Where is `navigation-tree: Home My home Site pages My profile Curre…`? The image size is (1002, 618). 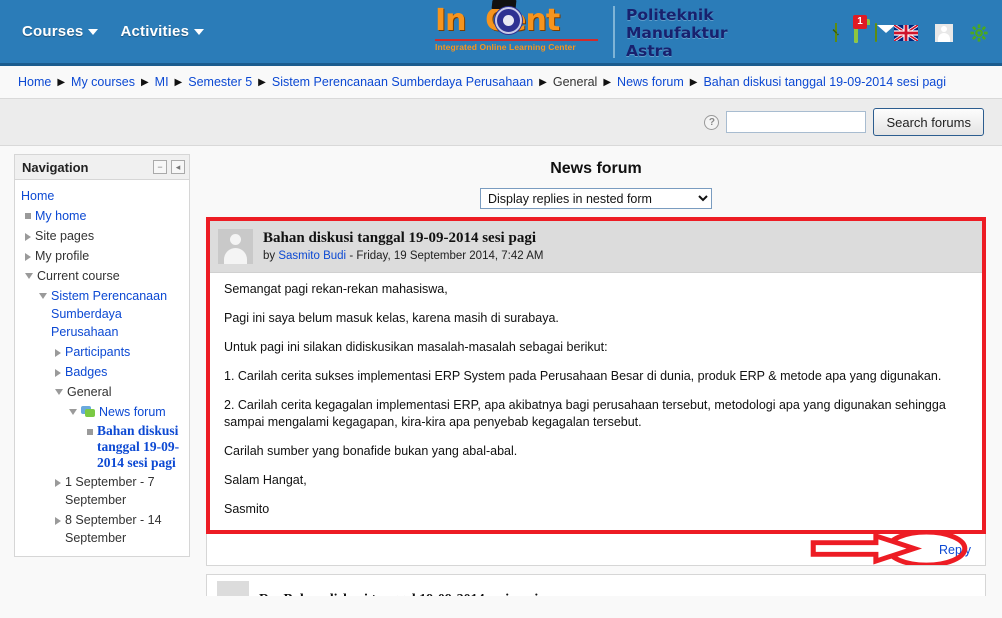 navigation-tree: Home My home Site pages My profile Curre… is located at coordinates (102, 368).